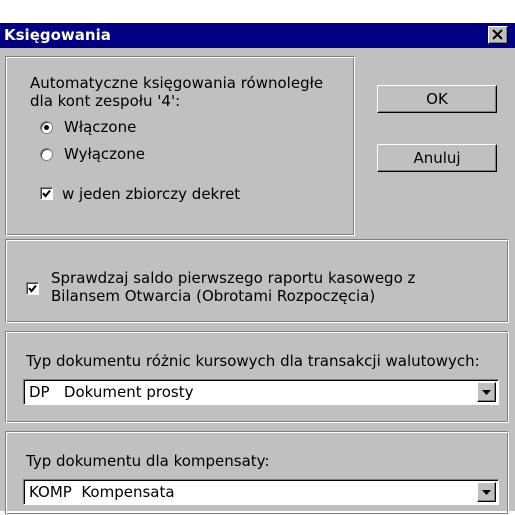  What do you see at coordinates (151, 194) in the screenshot?
I see `single-decree-label: w jeden zbiorczy dekret` at bounding box center [151, 194].